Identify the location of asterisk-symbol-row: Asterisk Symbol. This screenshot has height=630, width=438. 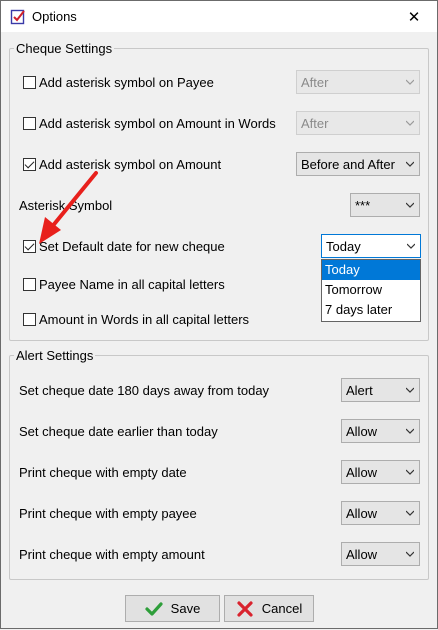
(65, 205).